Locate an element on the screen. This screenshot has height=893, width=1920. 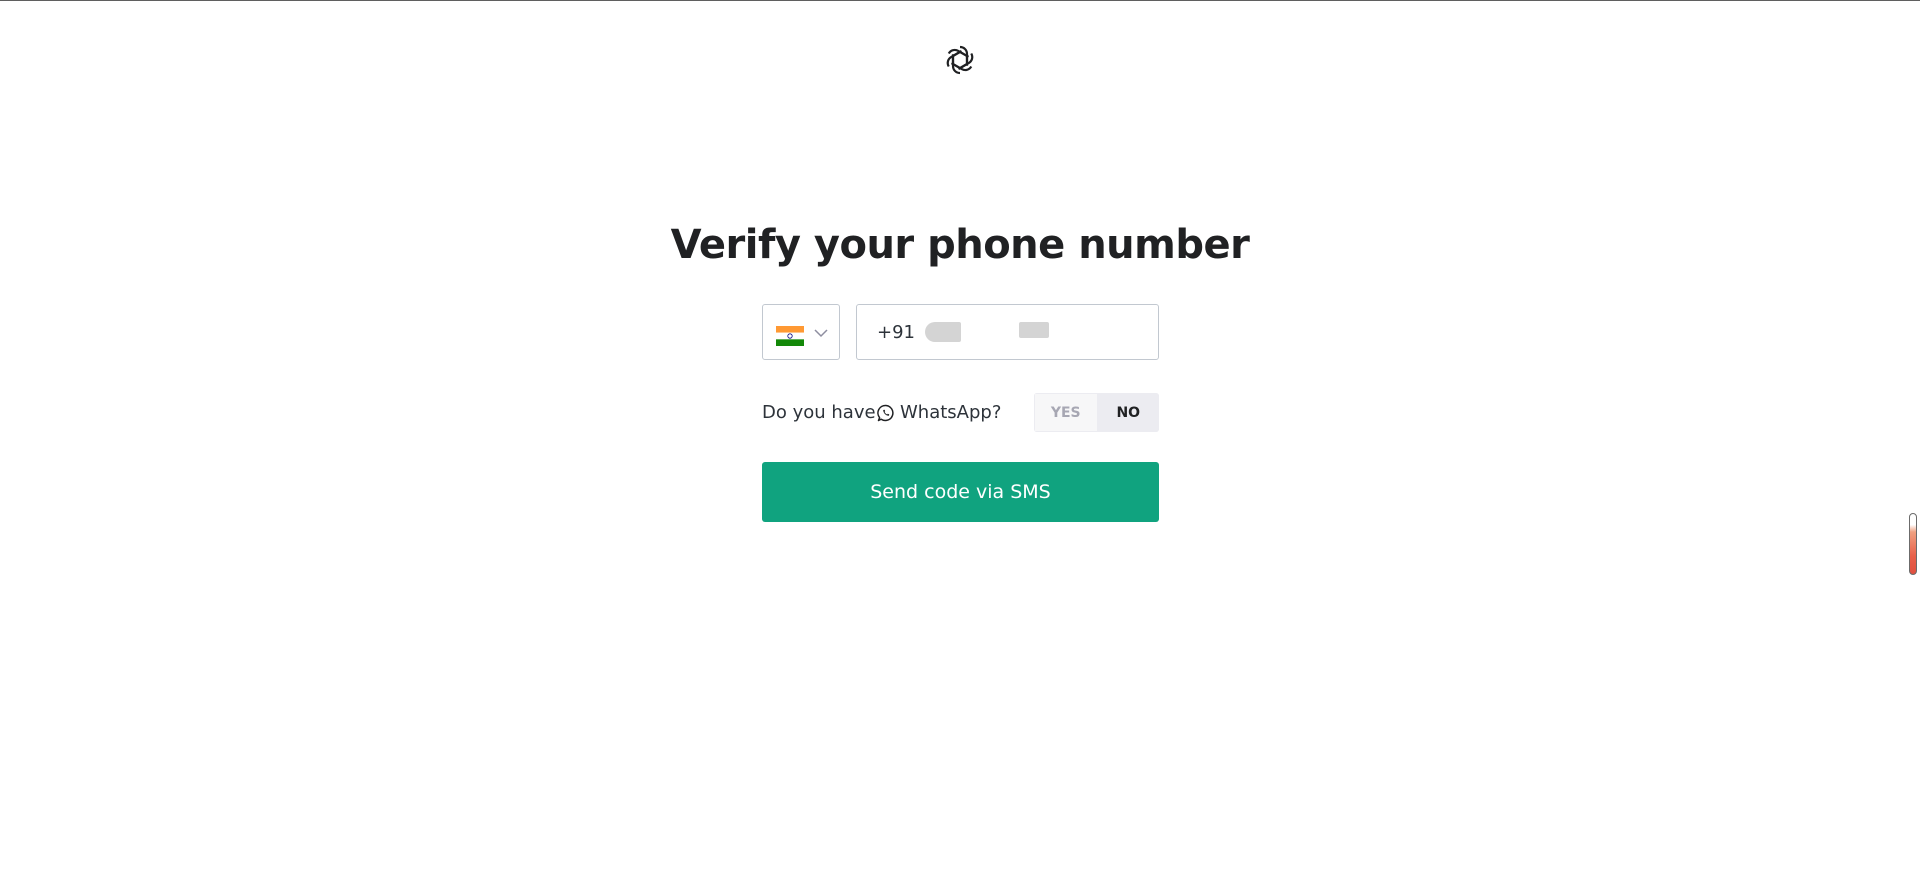
whatsapp-icon is located at coordinates (885, 413).